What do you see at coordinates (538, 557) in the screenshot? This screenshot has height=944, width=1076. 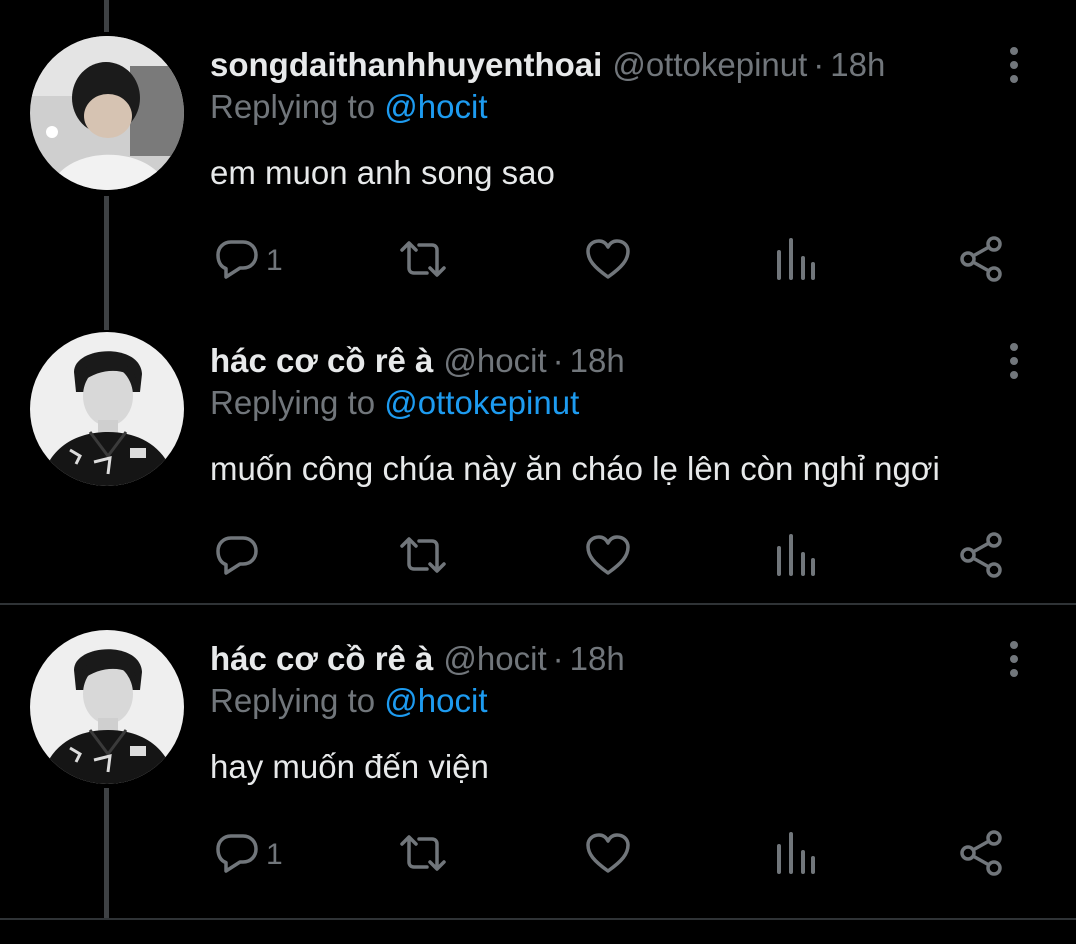 I see `action-bar` at bounding box center [538, 557].